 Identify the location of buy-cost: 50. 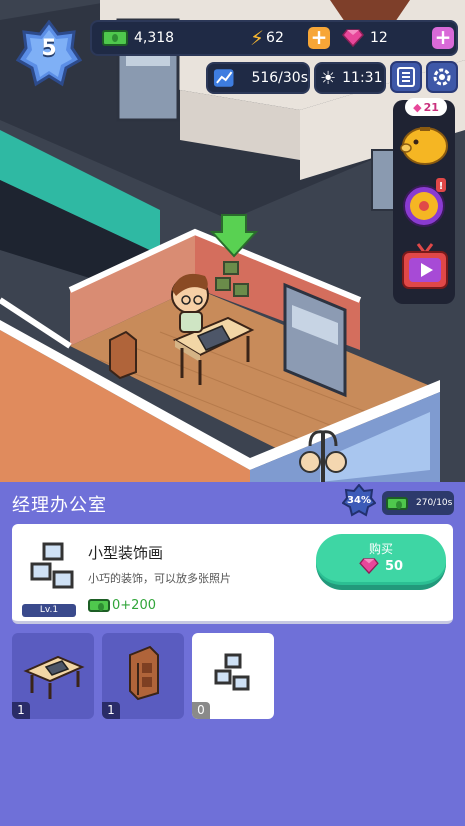
(381, 566).